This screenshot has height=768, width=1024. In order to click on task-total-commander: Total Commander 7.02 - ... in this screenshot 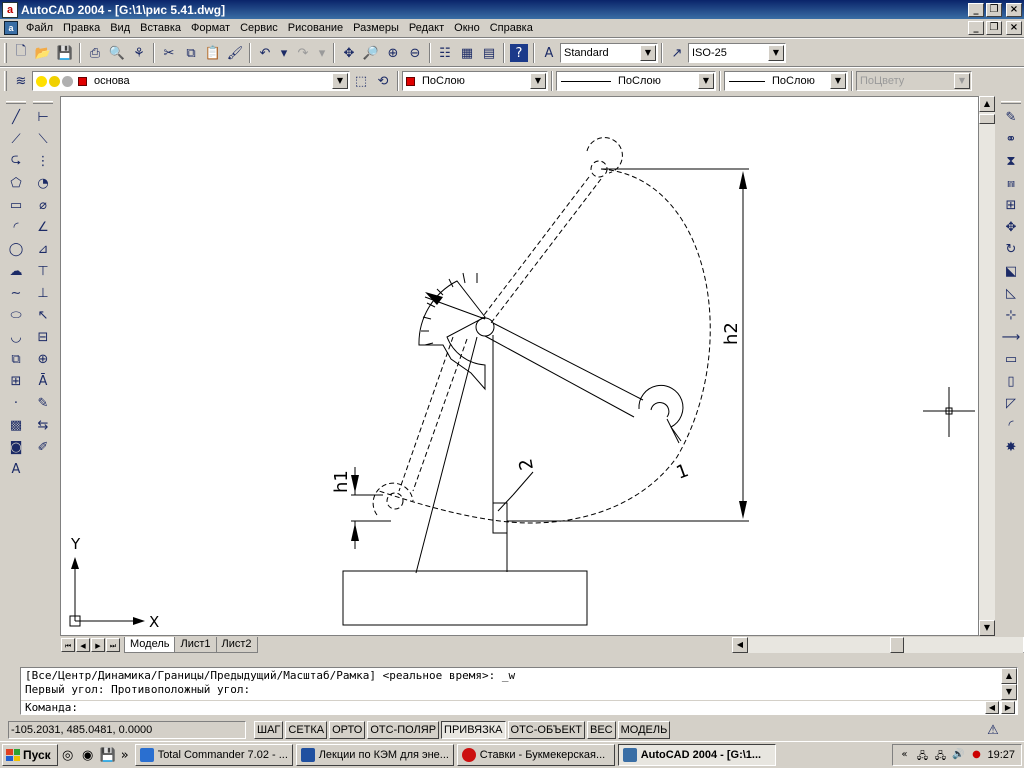, I will do `click(213, 755)`.